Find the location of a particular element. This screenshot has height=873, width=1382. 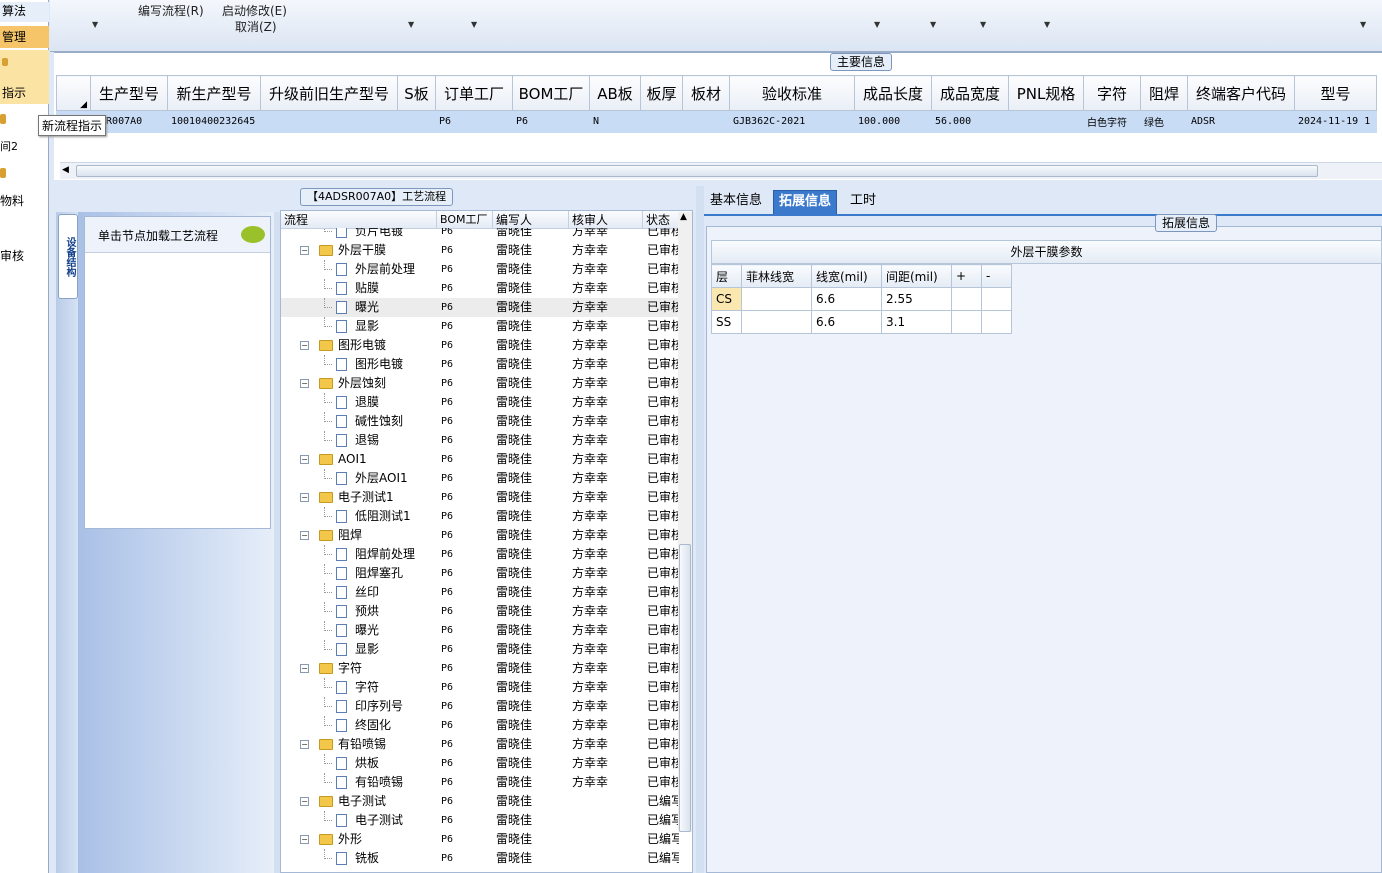

param-row: CS 6.6 2.55 is located at coordinates (861, 299).